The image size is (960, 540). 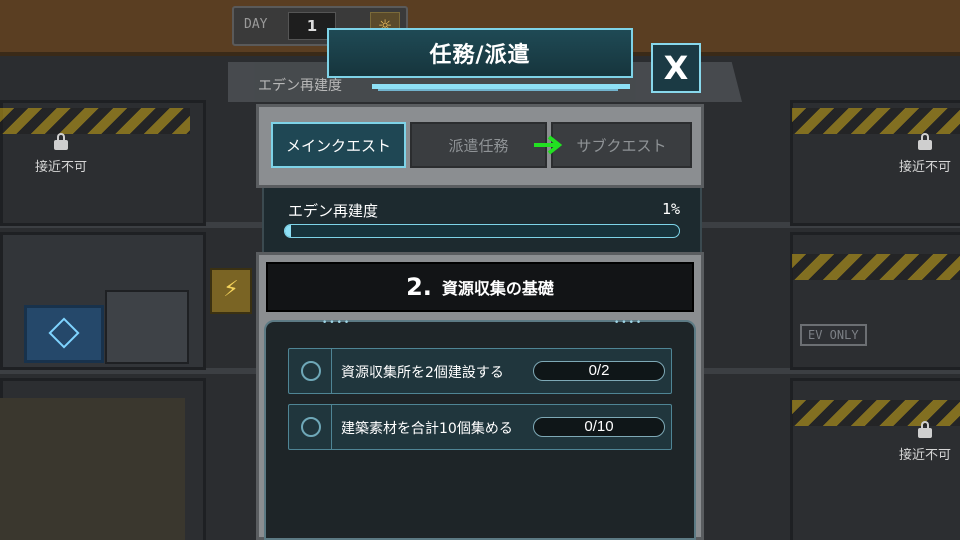 I want to click on quest-header: 2. 資源収集の基礎, so click(x=480, y=287).